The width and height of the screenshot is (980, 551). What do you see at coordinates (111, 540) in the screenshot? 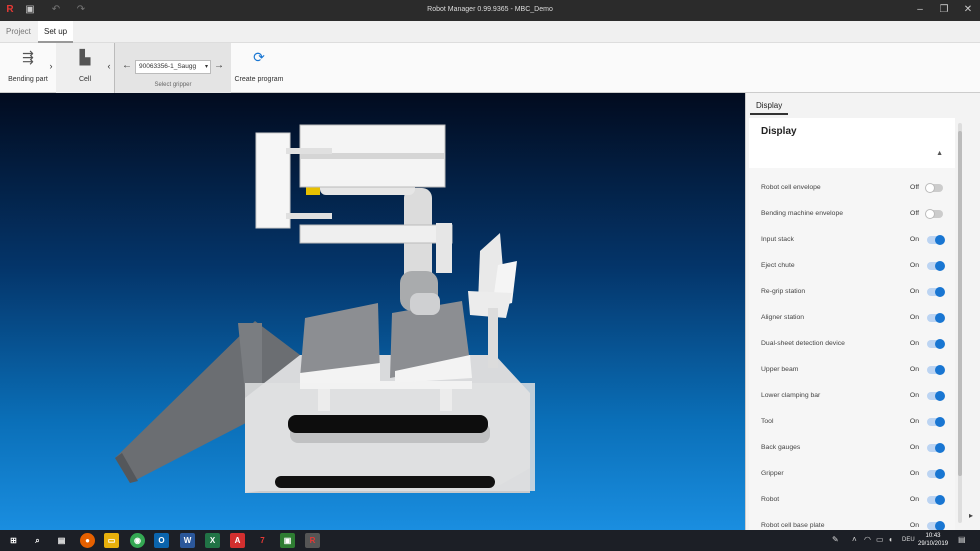
I see `file-explorer-icon: ▭` at bounding box center [111, 540].